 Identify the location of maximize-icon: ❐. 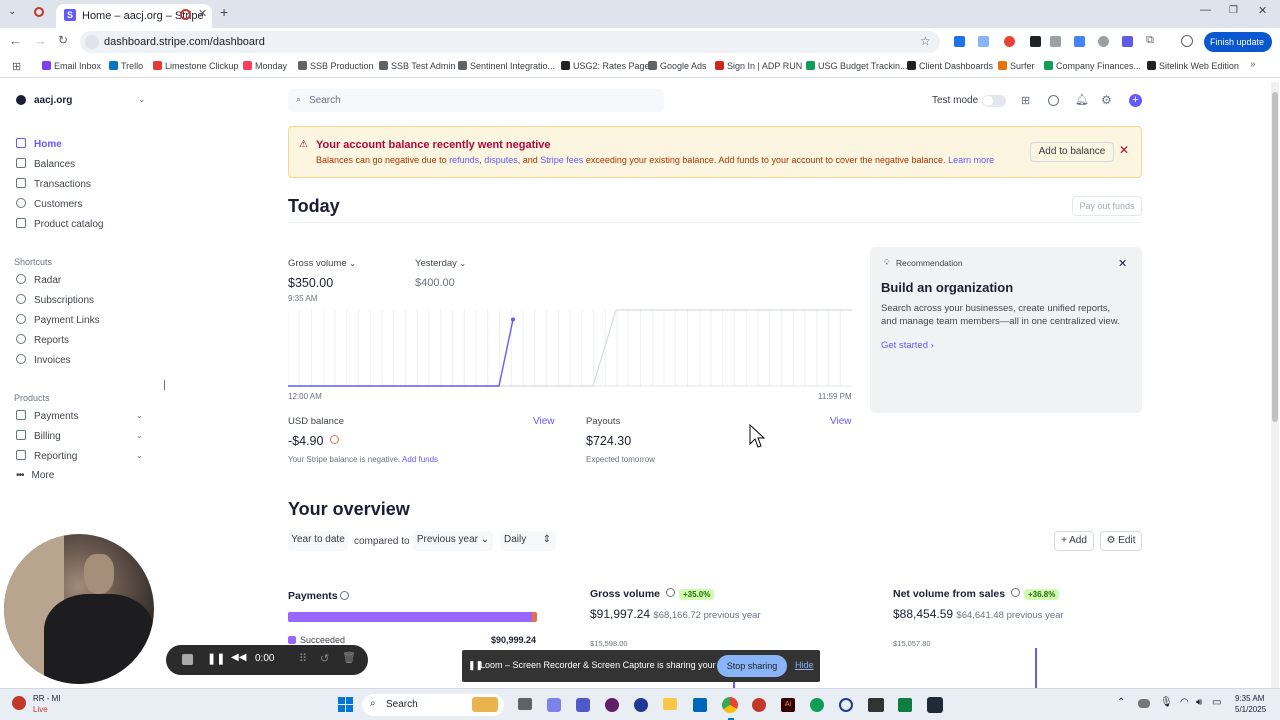
(1233, 10).